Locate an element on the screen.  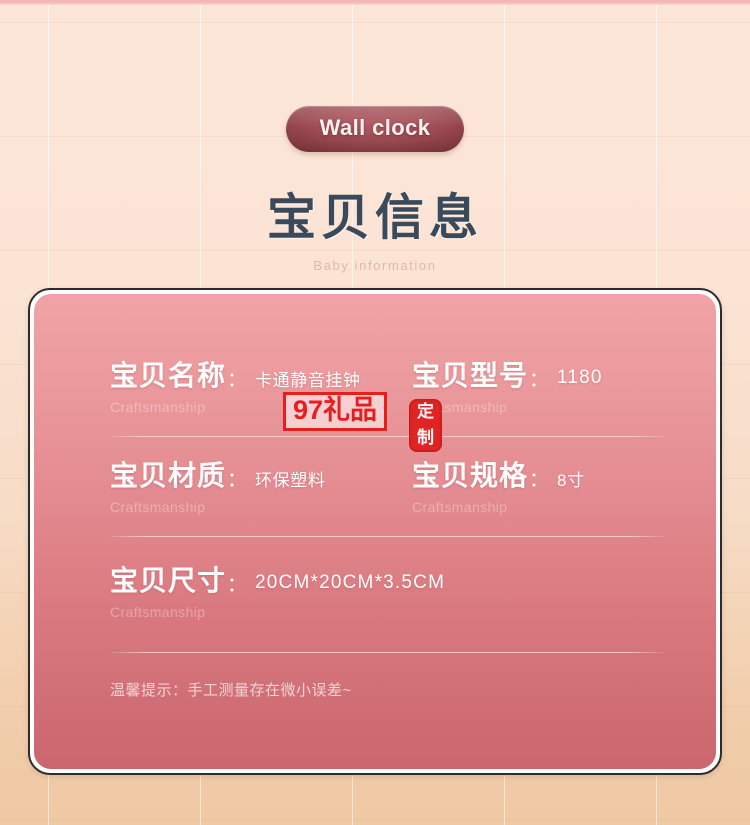
spec-value: 8寸 is located at coordinates (571, 480).